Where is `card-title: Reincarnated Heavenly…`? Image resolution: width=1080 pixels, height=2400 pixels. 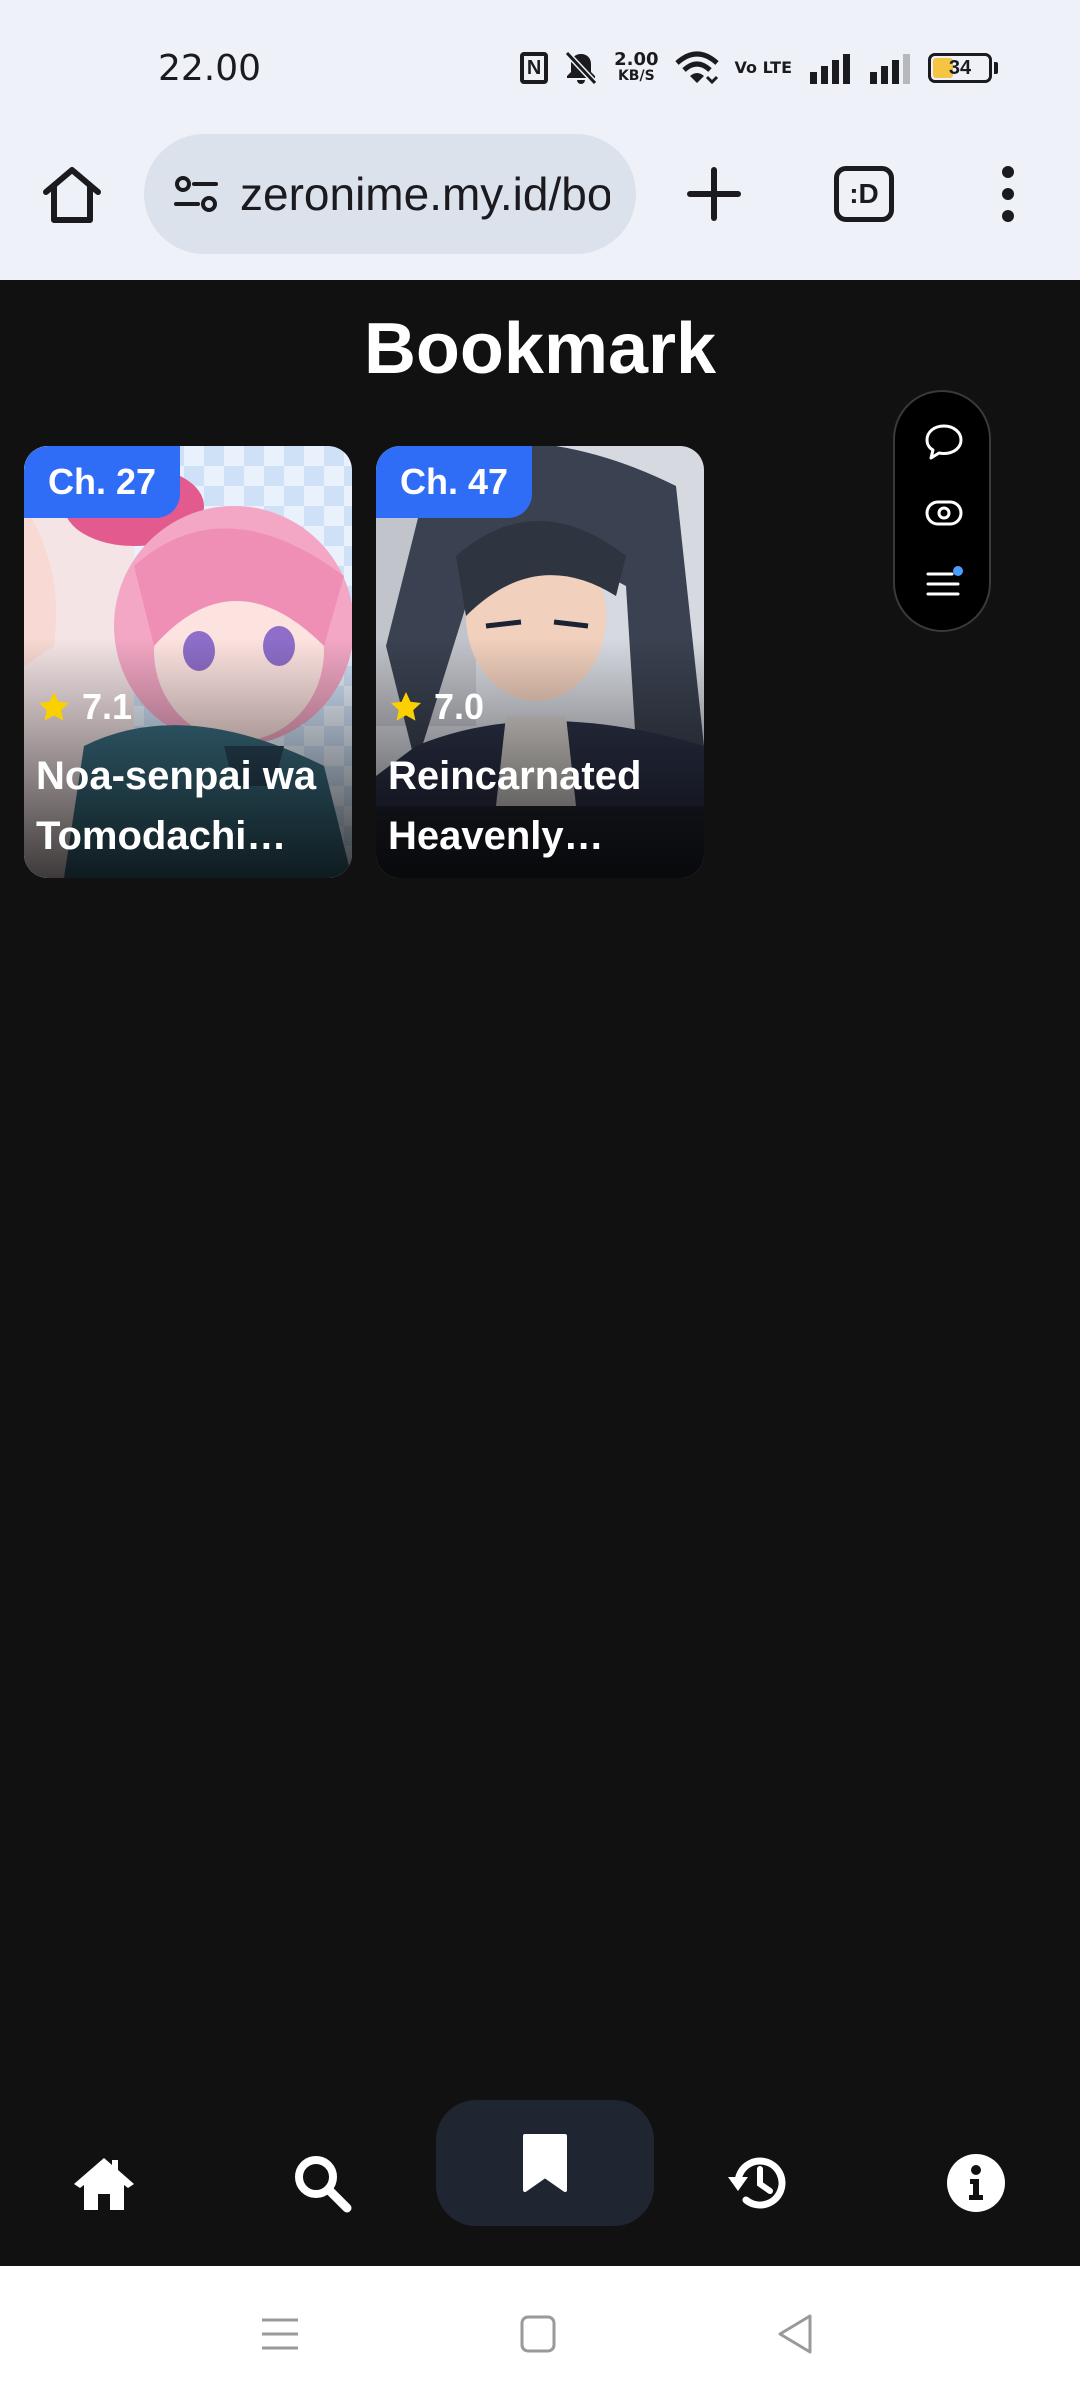
card-title: Reincarnated Heavenly… is located at coordinates (541, 806).